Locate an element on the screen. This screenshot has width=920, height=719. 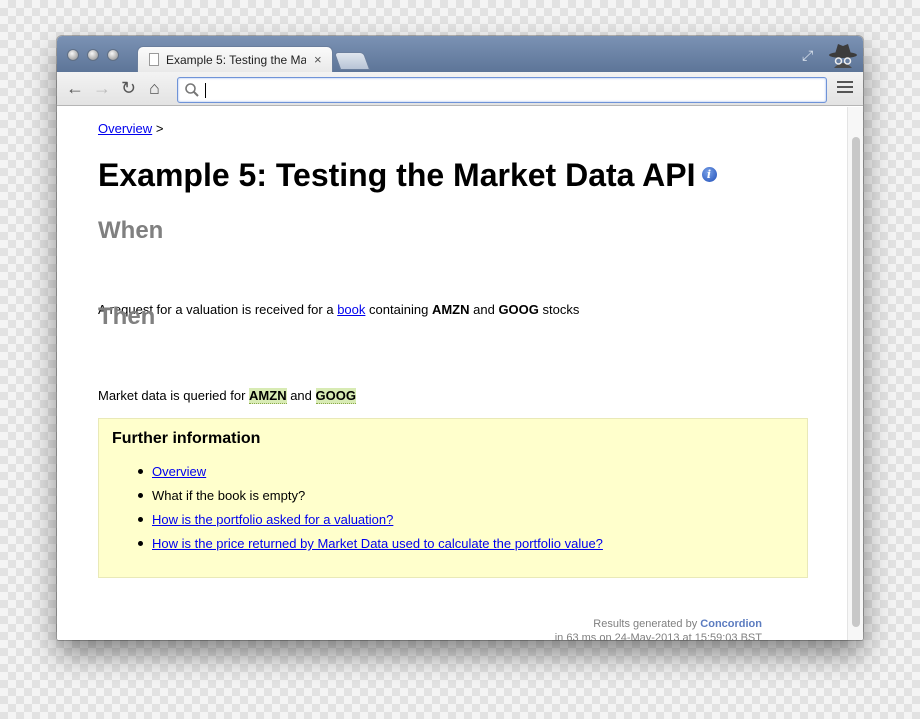
search-icon is located at coordinates (192, 90).